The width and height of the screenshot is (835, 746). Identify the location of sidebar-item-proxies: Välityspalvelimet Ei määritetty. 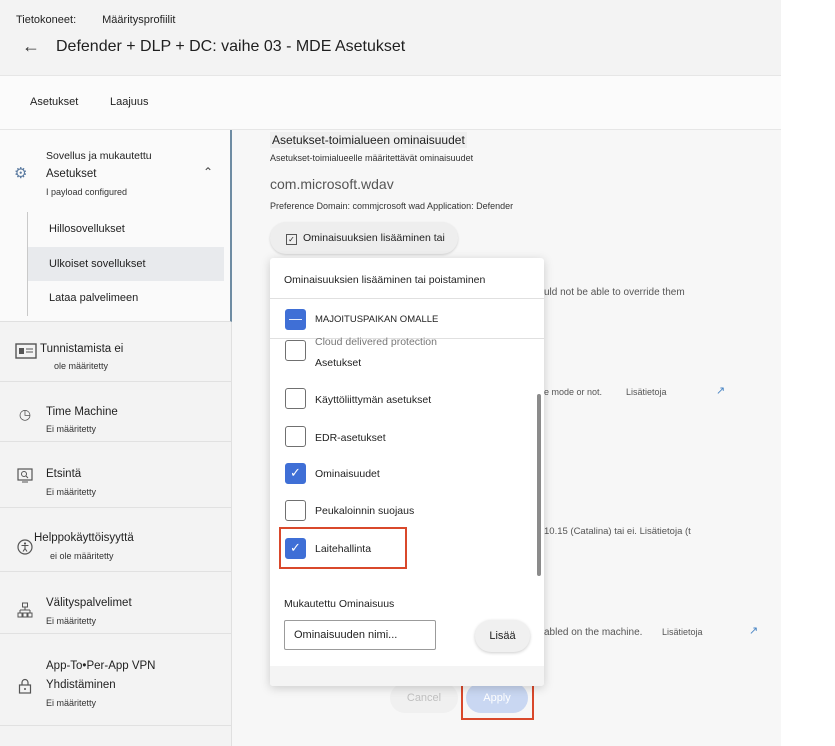
(115, 603).